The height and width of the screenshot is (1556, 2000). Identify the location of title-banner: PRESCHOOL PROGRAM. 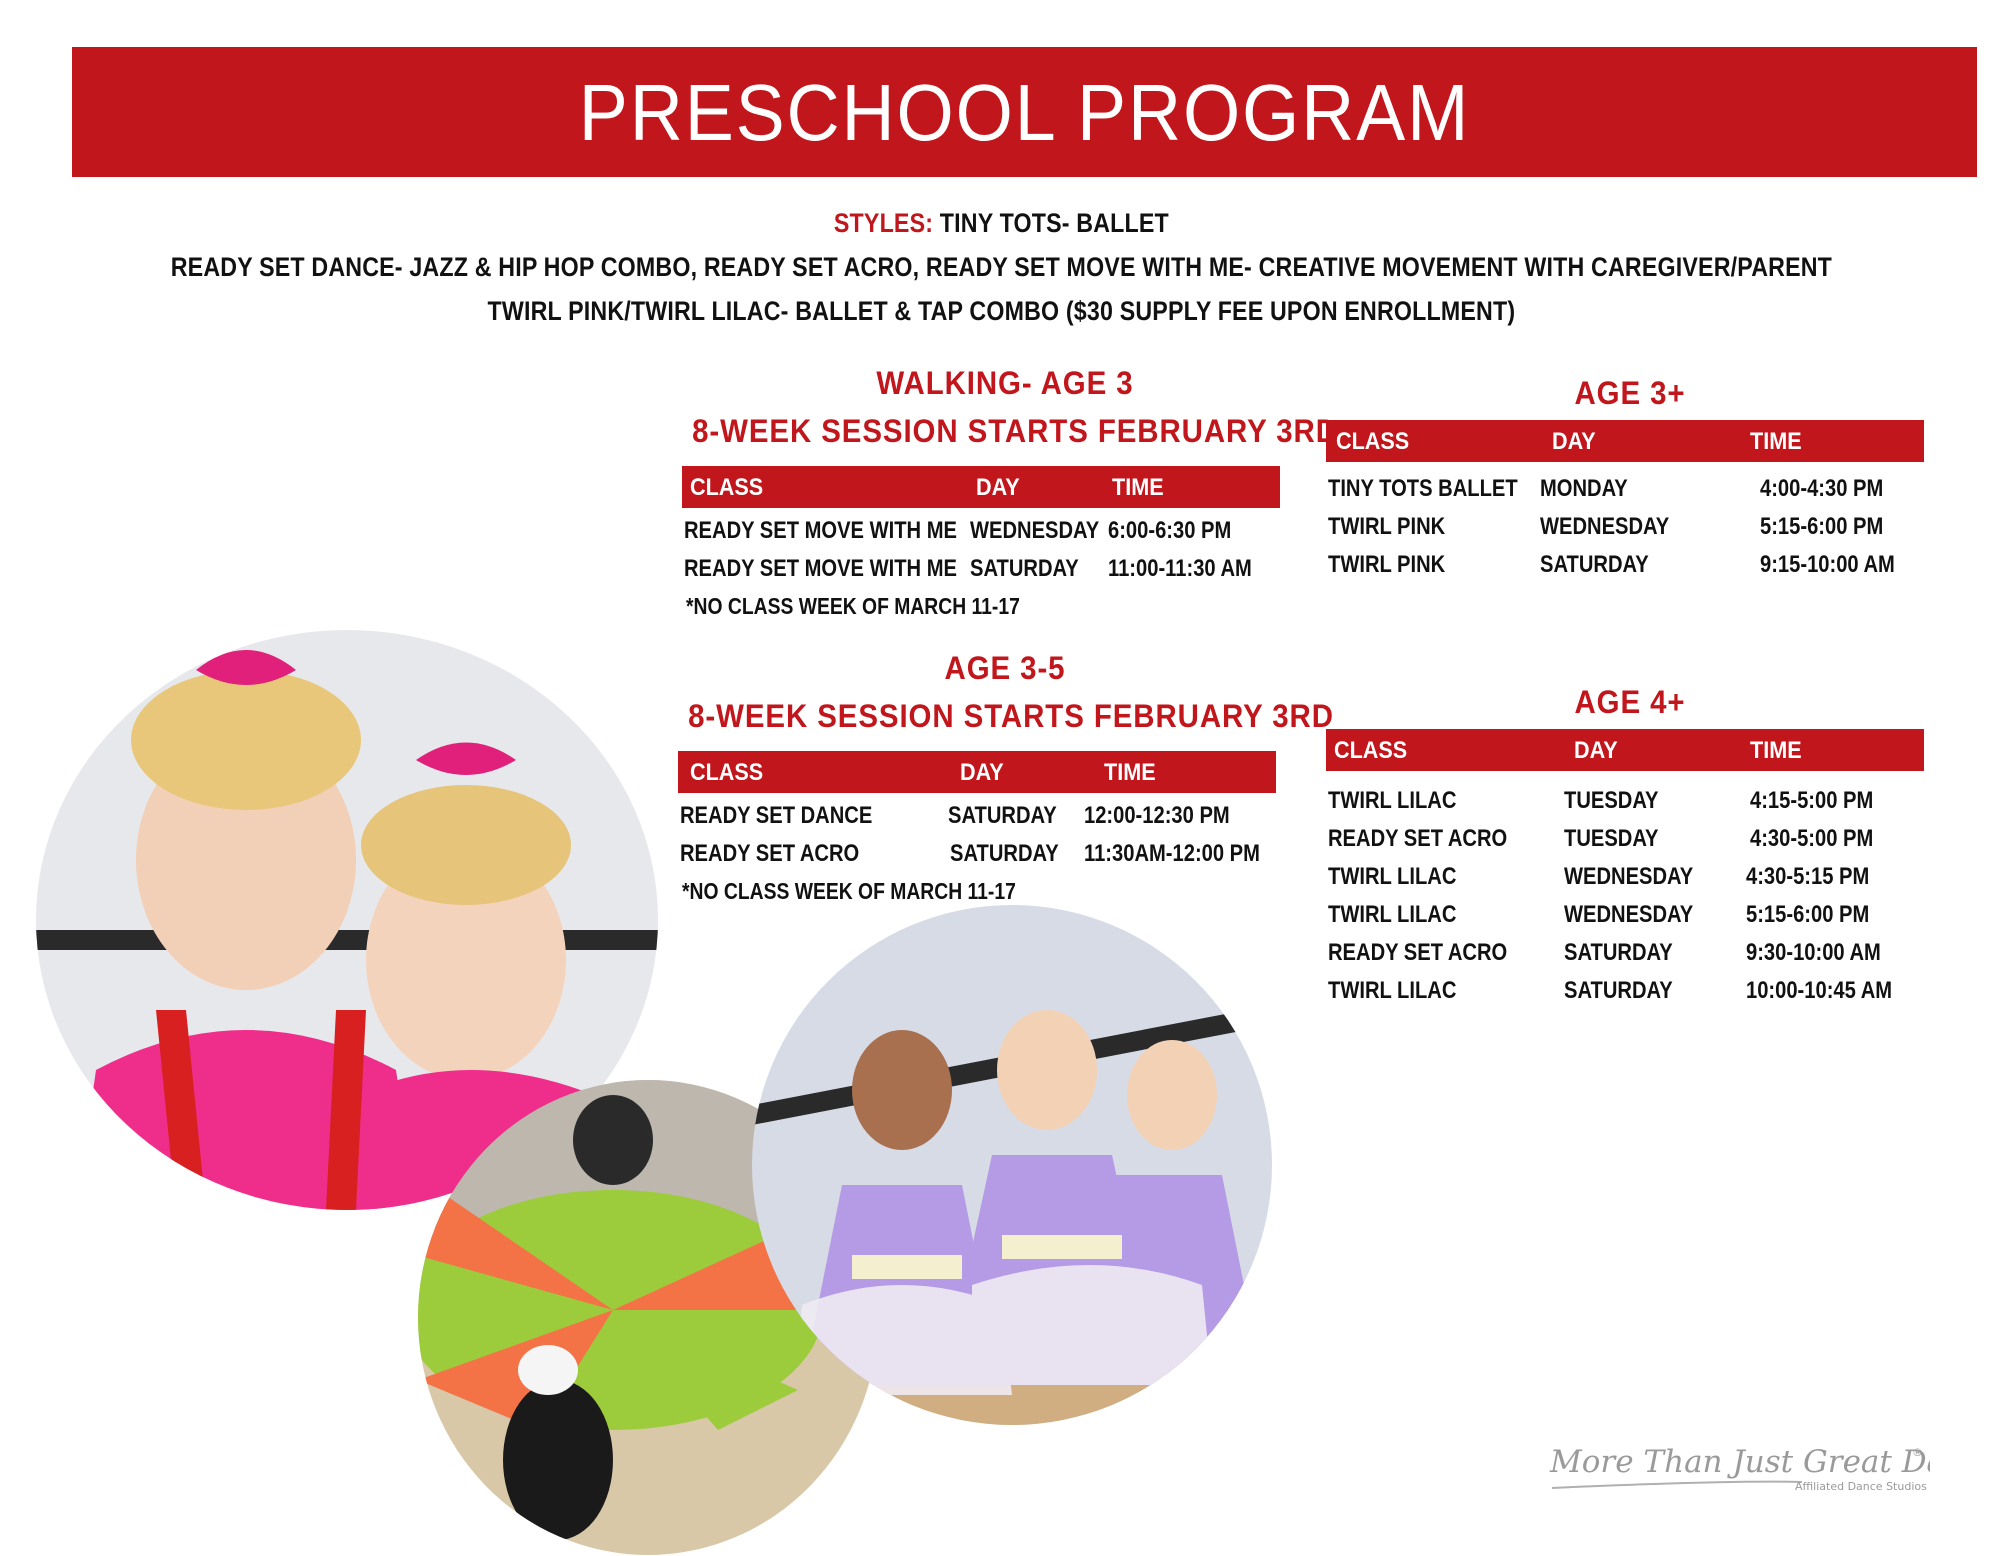
(1024, 112).